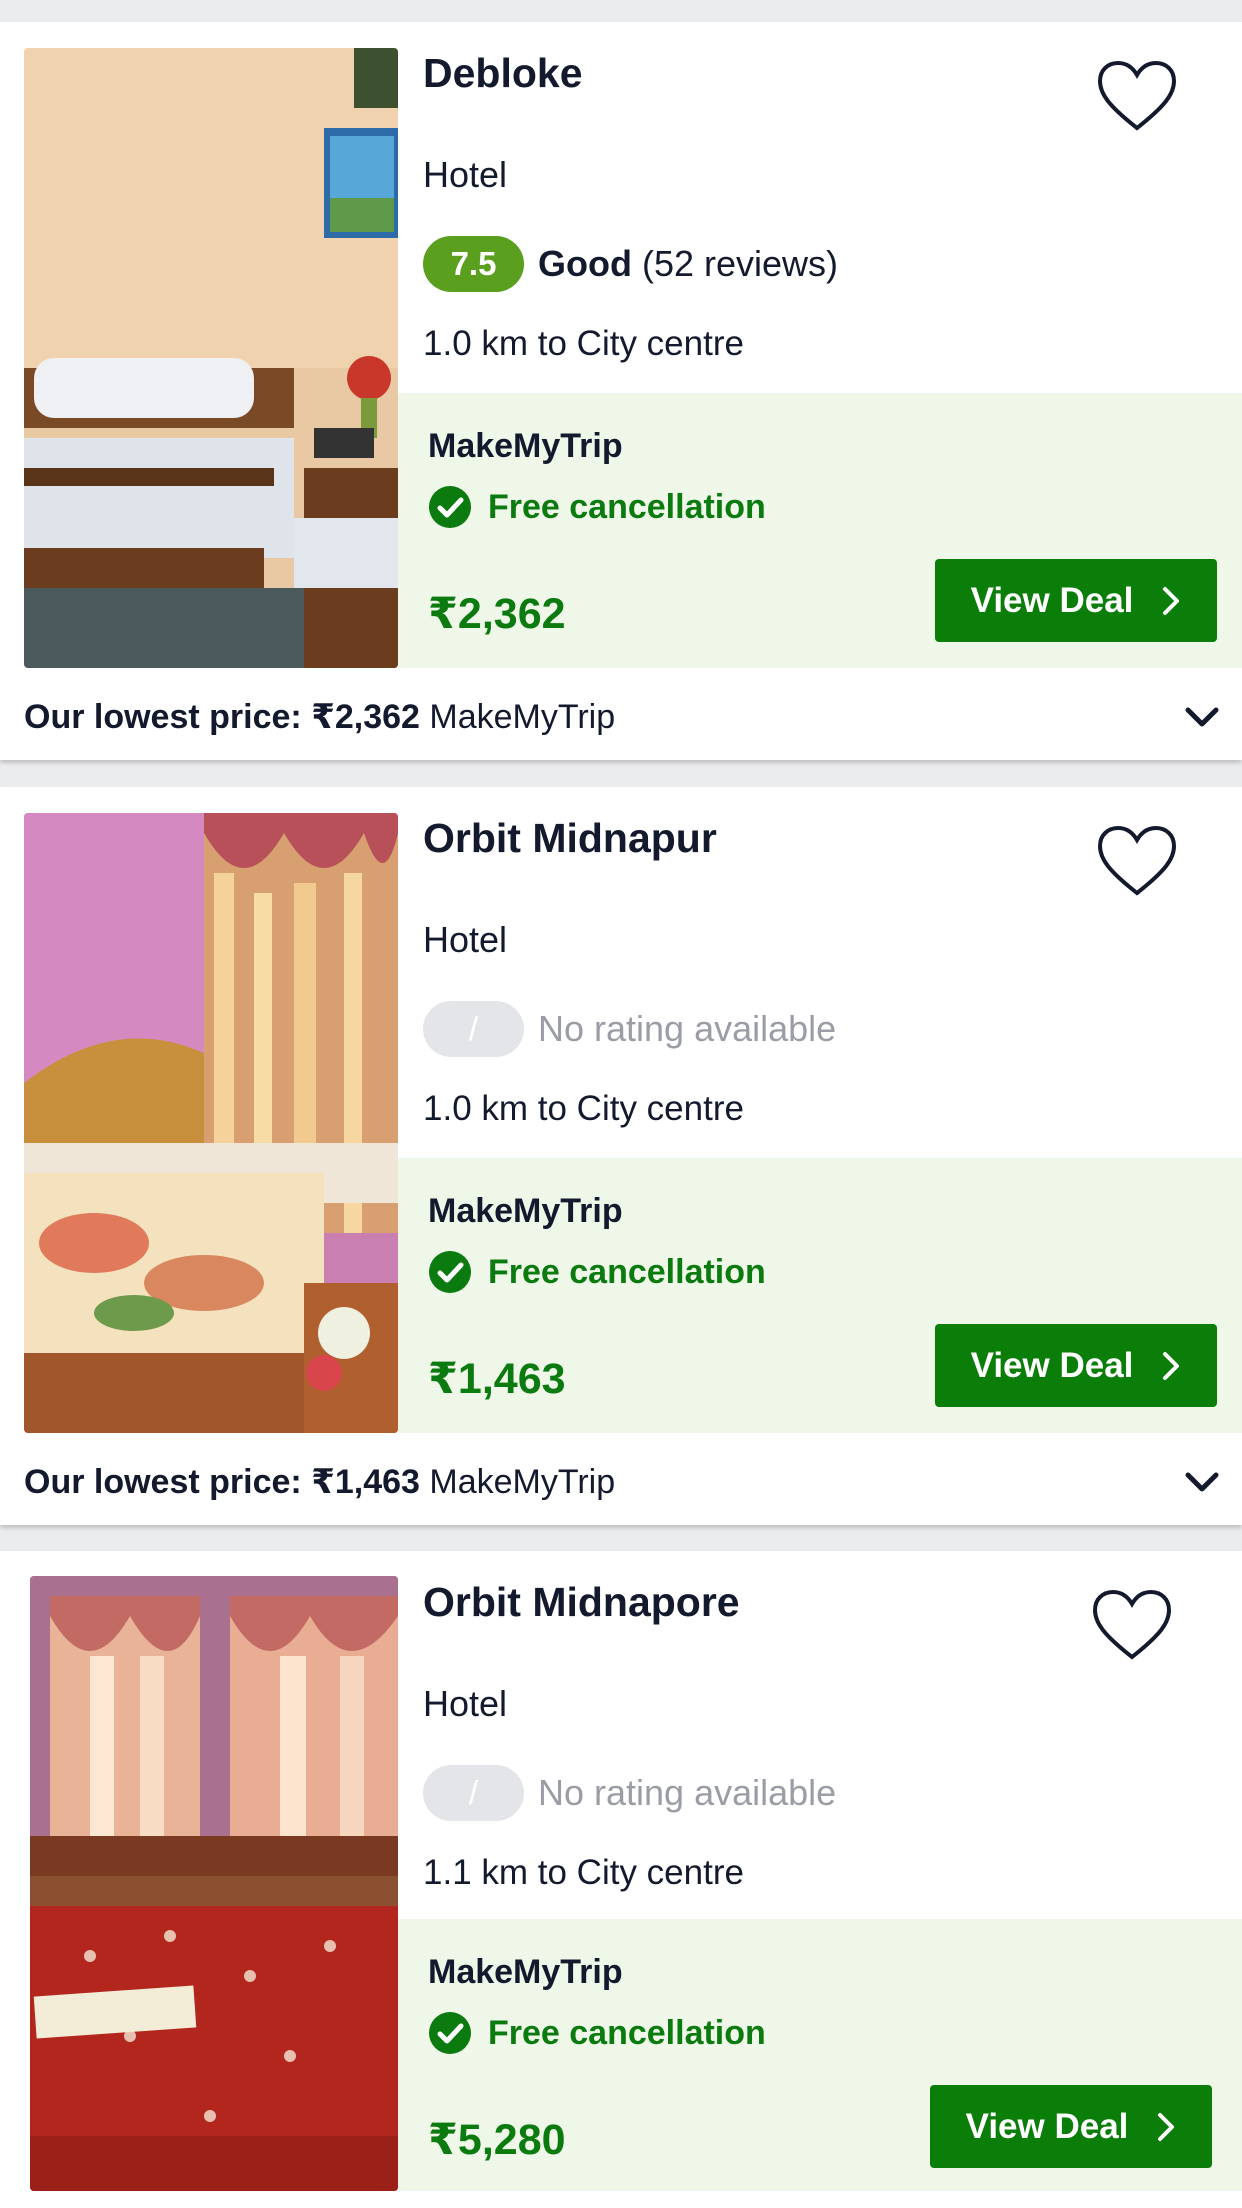 The image size is (1242, 2208). Describe the element at coordinates (585, 263) in the screenshot. I see `rating-label: Good` at that location.